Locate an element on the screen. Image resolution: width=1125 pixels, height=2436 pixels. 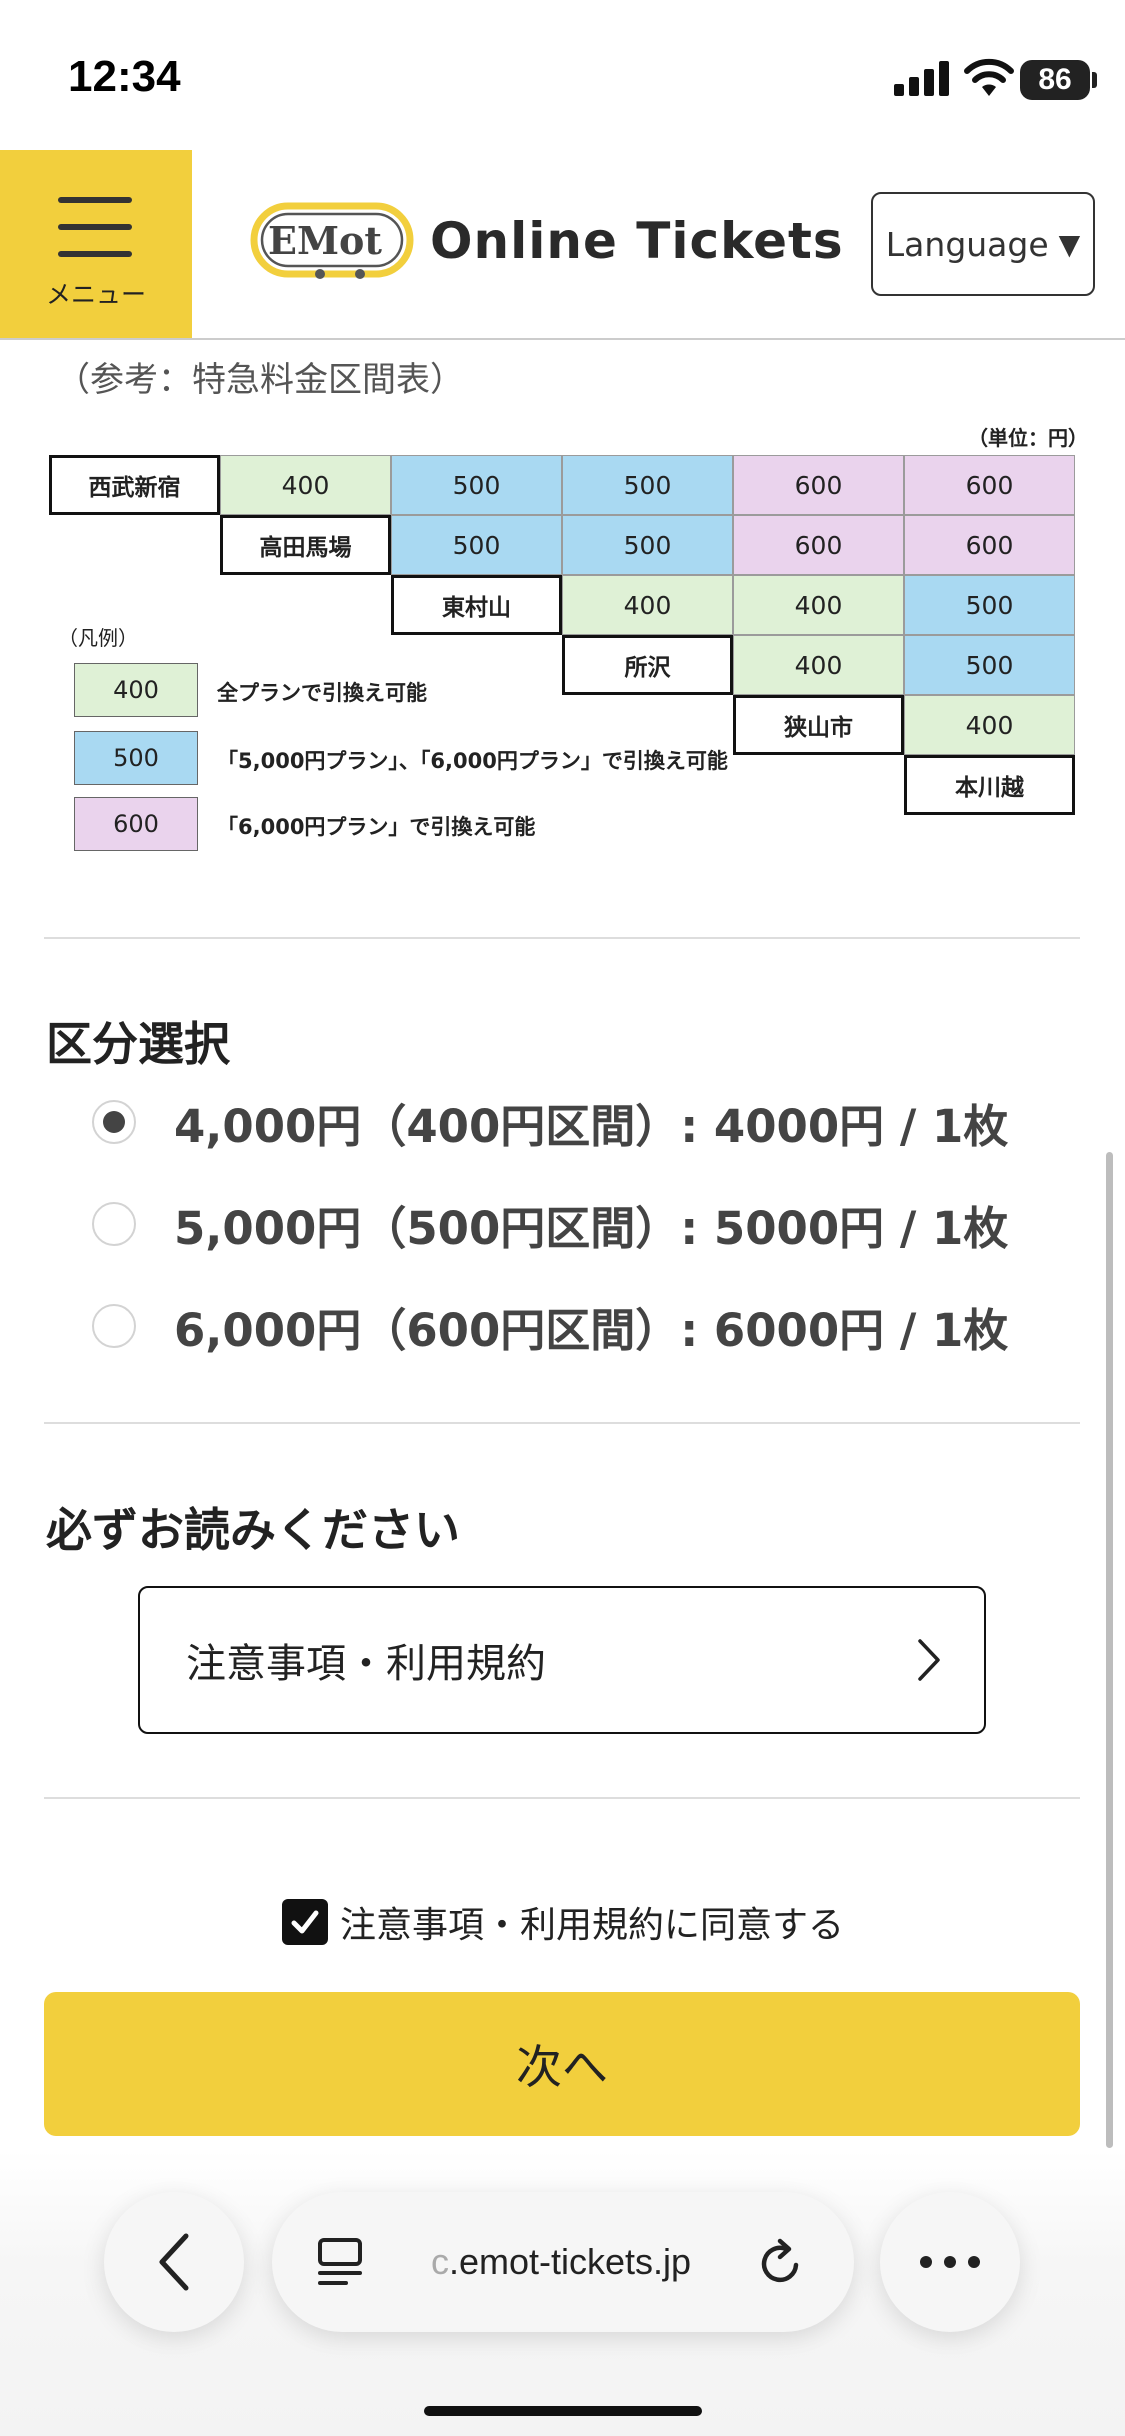
option-label: 4,000円（400円区間）: 4000円 / 1枚 is located at coordinates (591, 1122).